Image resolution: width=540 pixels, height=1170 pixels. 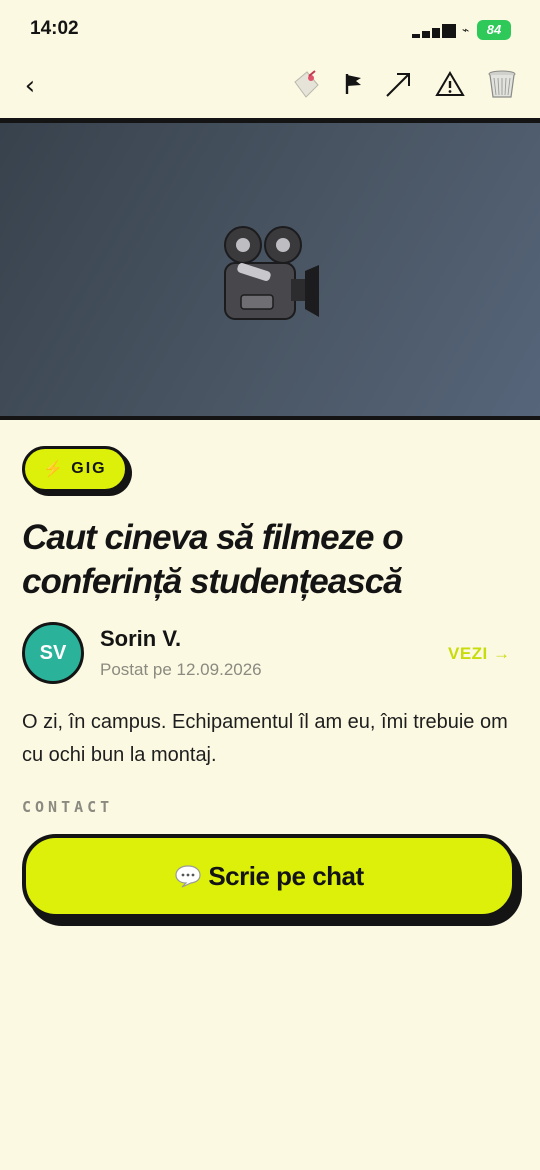 What do you see at coordinates (68, 807) in the screenshot?
I see `contact-section-label: CONTACT` at bounding box center [68, 807].